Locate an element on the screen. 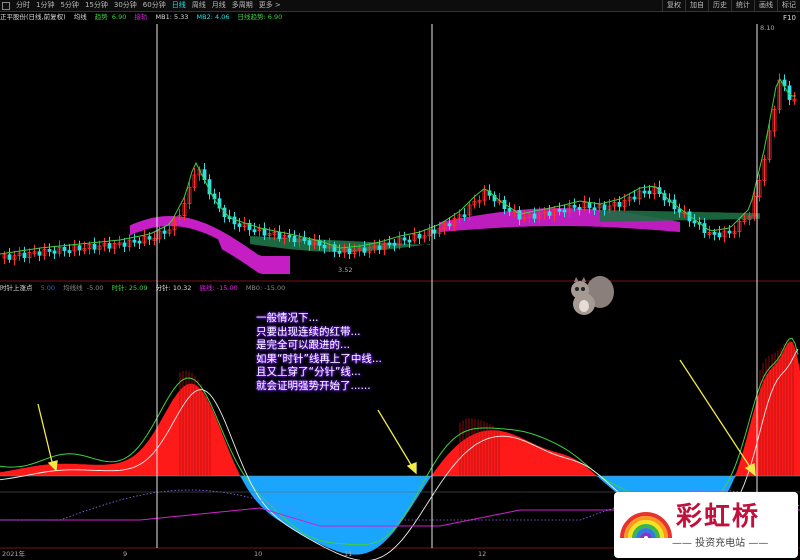 This screenshot has height=560, width=800. f10-label: F10 is located at coordinates (789, 18).